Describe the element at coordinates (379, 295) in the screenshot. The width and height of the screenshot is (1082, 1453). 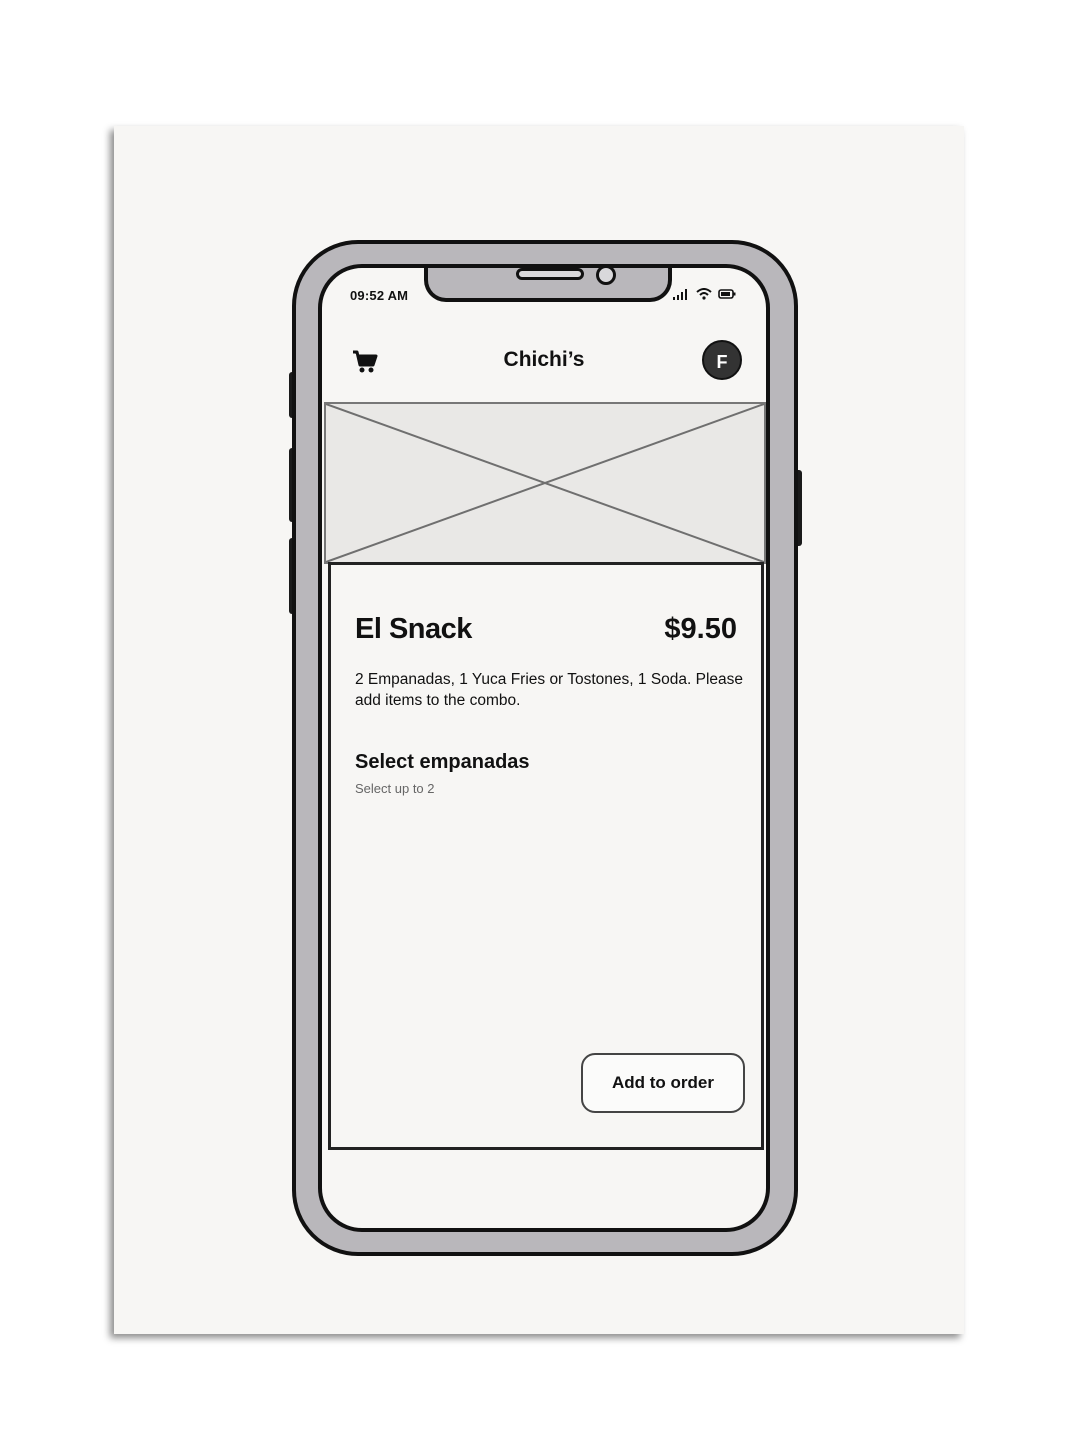
I see `status-time: 09:52 AM` at that location.